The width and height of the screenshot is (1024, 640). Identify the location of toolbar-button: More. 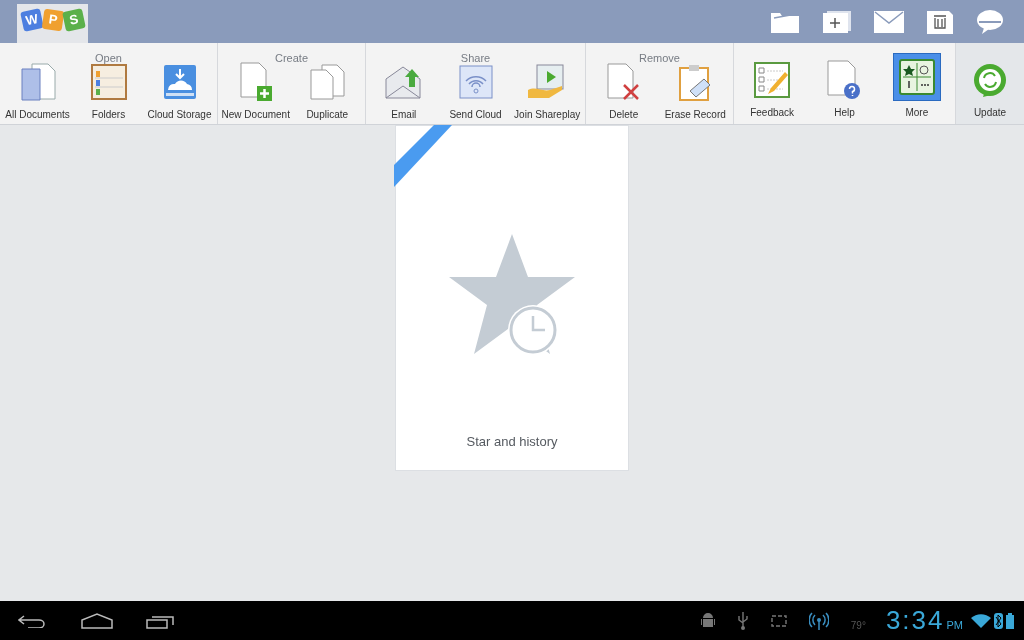
(916, 87).